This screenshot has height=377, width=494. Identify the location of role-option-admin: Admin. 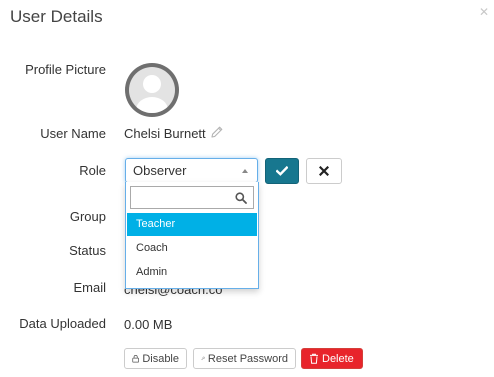
(192, 272).